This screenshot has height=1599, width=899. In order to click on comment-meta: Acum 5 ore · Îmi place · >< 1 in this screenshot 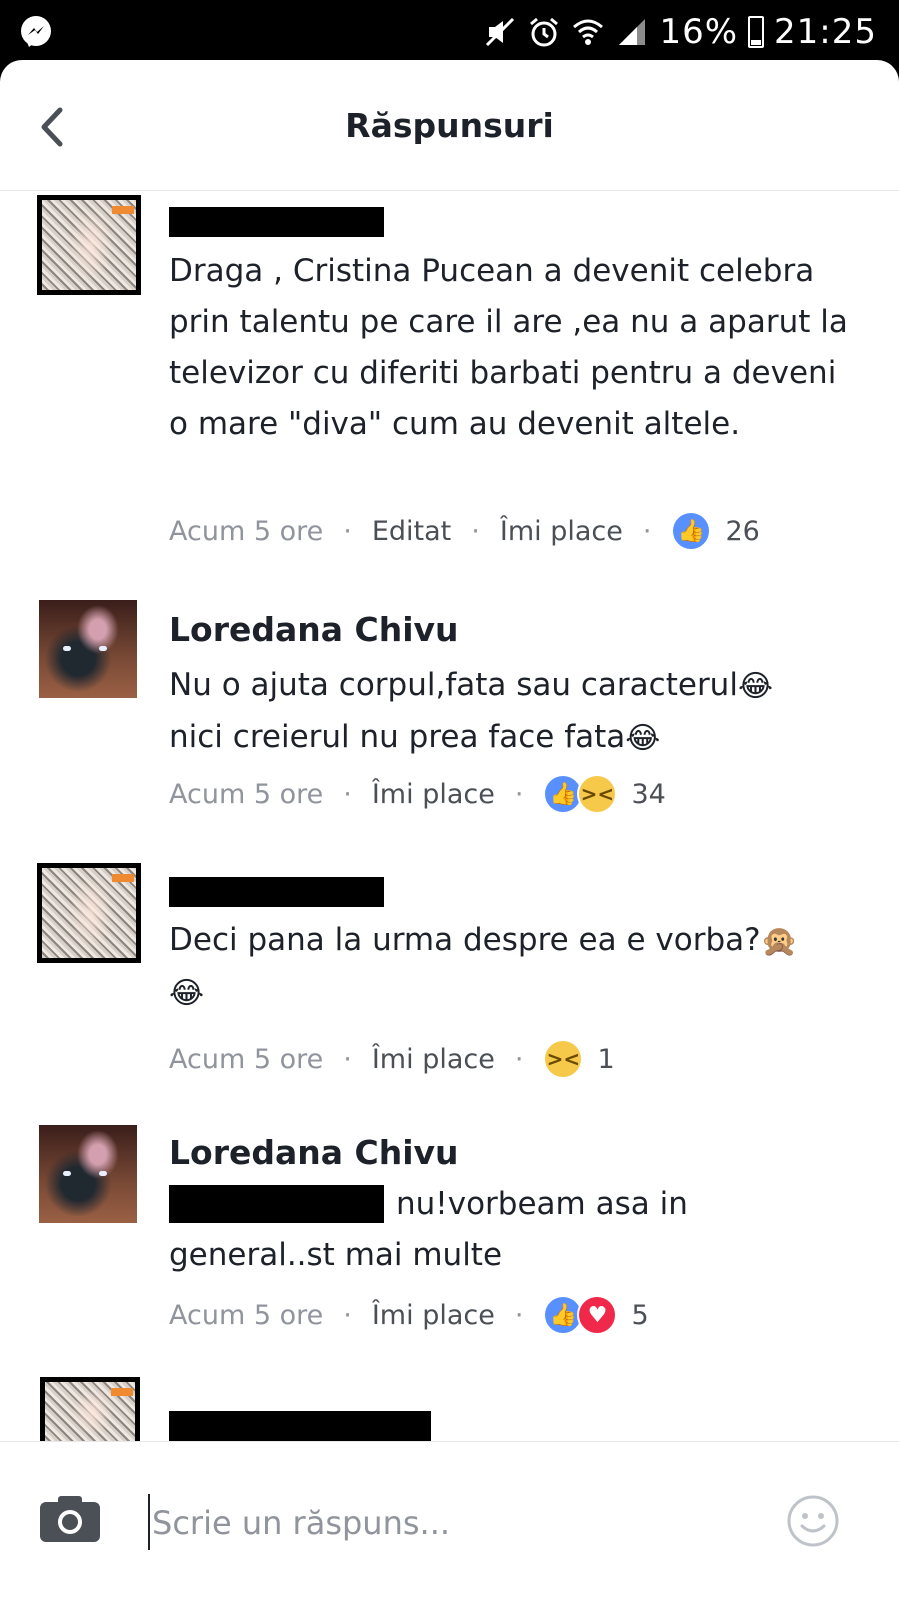, I will do `click(392, 1059)`.